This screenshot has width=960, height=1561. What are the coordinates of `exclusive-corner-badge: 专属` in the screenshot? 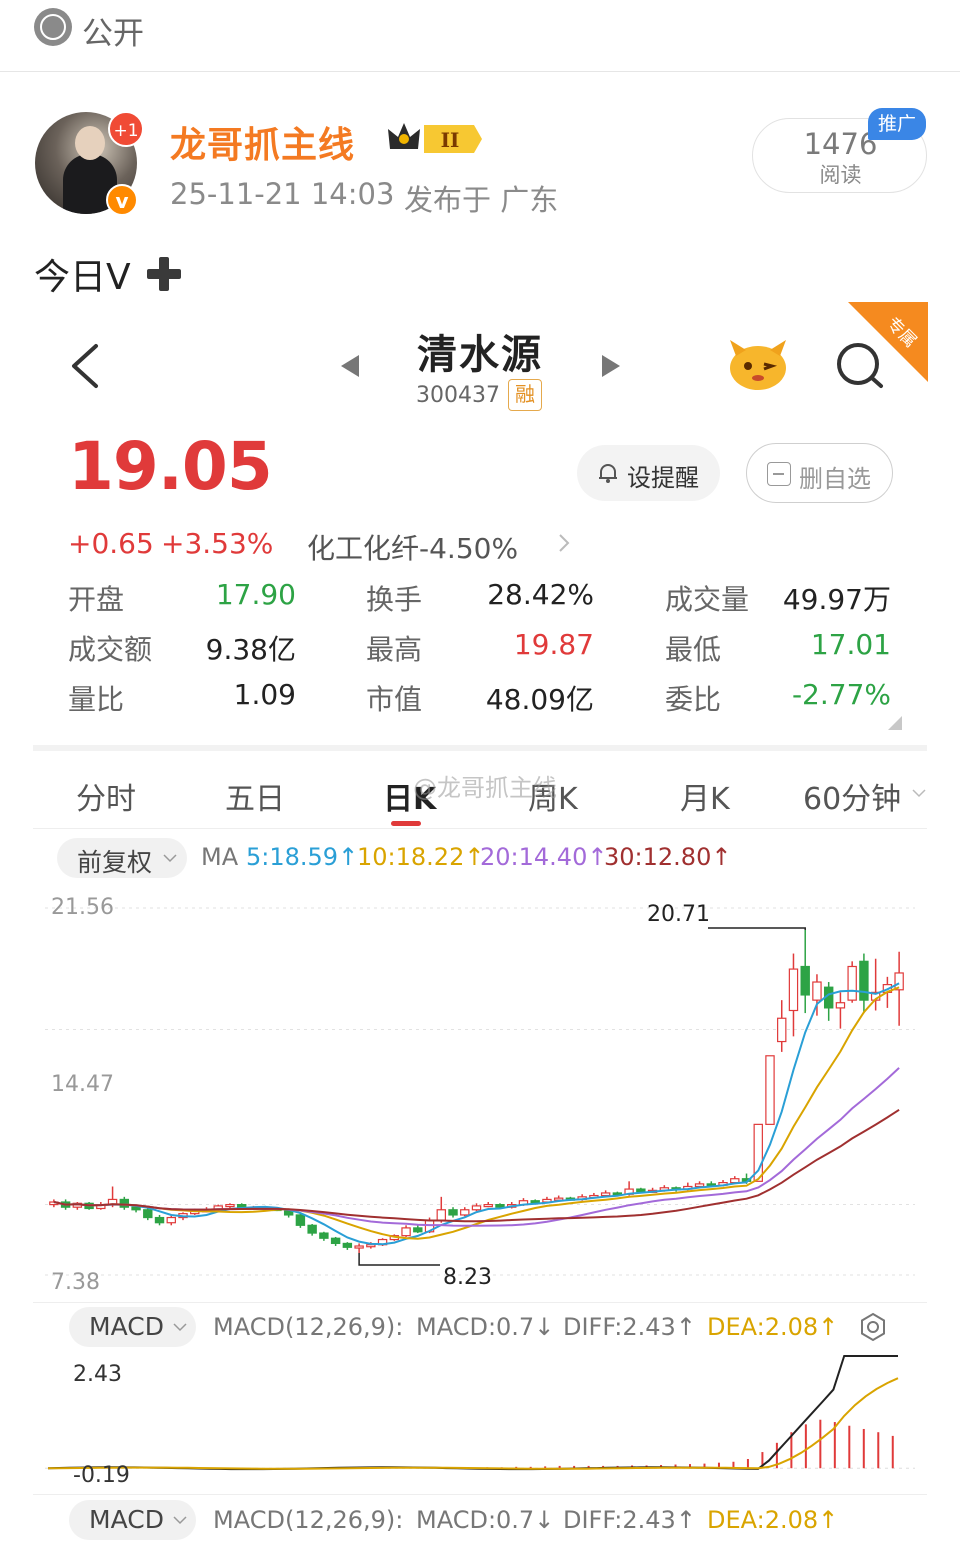 It's located at (888, 342).